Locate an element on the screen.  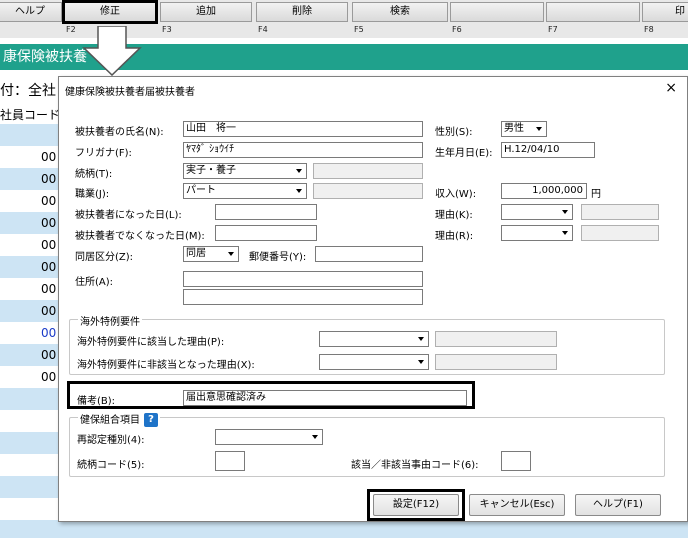
overseas-group-title: 海外特例要件 is located at coordinates (110, 320).